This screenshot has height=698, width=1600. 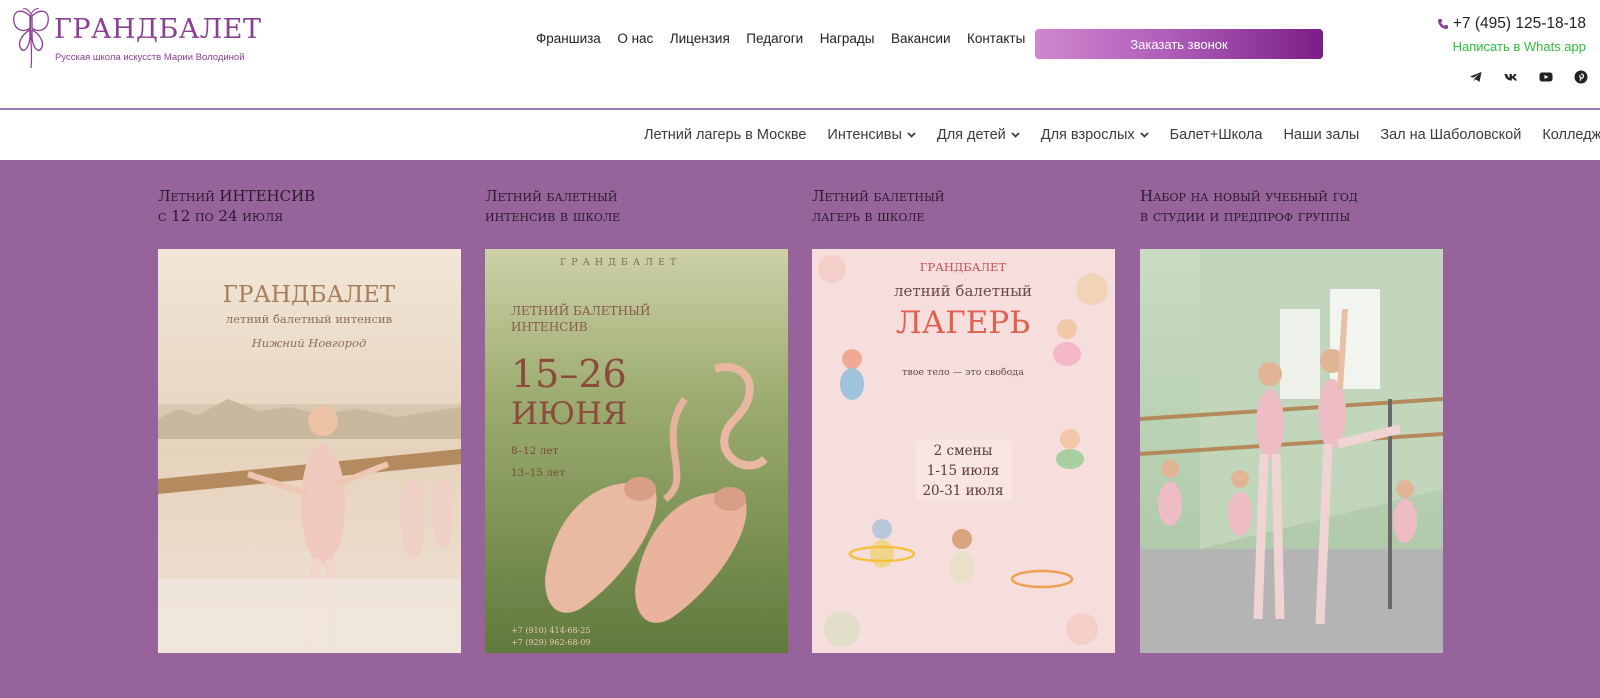 I want to click on photo-ballet-studio, so click(x=1291, y=451).